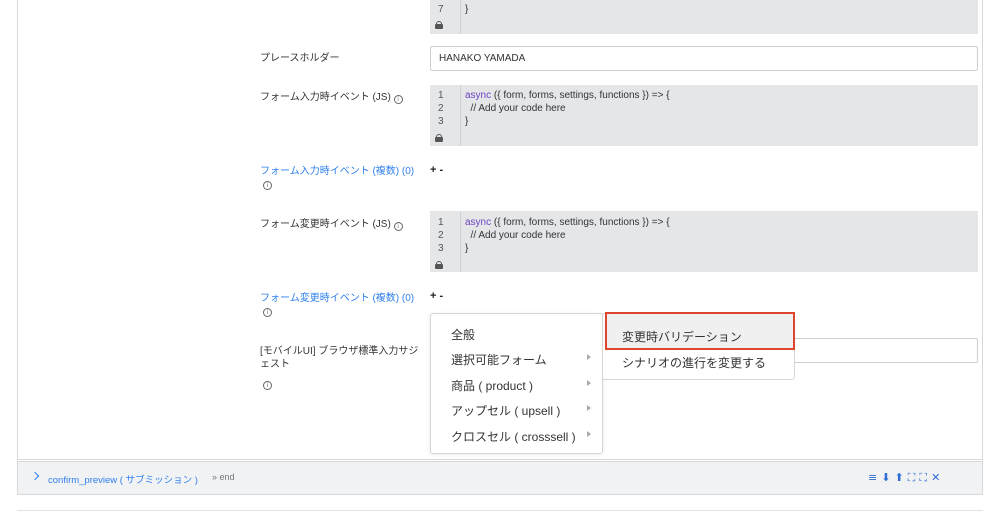 The image size is (1004, 522). Describe the element at coordinates (339, 358) in the screenshot. I see `mobile-suggest-label: [モバイルUI] ブラウザ標準入力サジ ェスト` at that location.